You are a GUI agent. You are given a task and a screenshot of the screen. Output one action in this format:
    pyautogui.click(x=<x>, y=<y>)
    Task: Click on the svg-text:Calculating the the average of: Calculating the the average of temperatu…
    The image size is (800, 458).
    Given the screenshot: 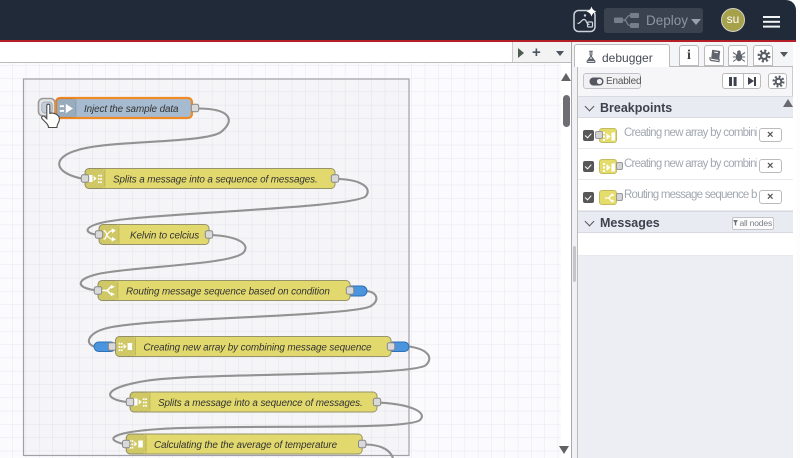 What is the action you would take?
    pyautogui.click(x=246, y=445)
    